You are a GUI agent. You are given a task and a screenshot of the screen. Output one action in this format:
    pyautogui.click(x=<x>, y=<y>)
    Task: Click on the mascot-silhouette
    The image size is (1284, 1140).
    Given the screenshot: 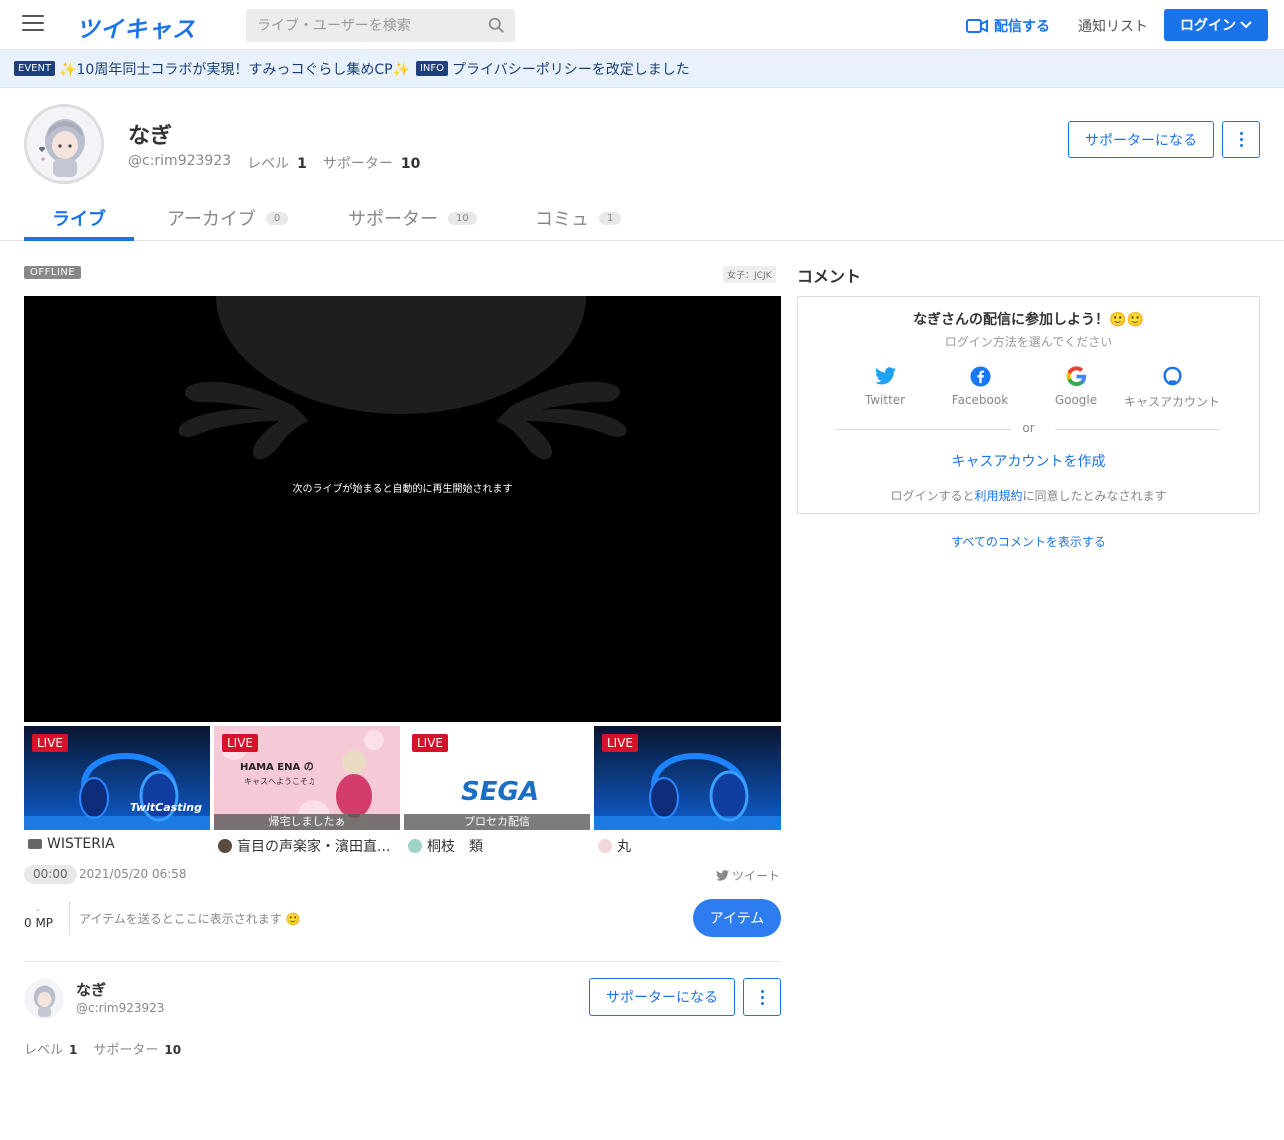 What is the action you would take?
    pyautogui.click(x=402, y=378)
    